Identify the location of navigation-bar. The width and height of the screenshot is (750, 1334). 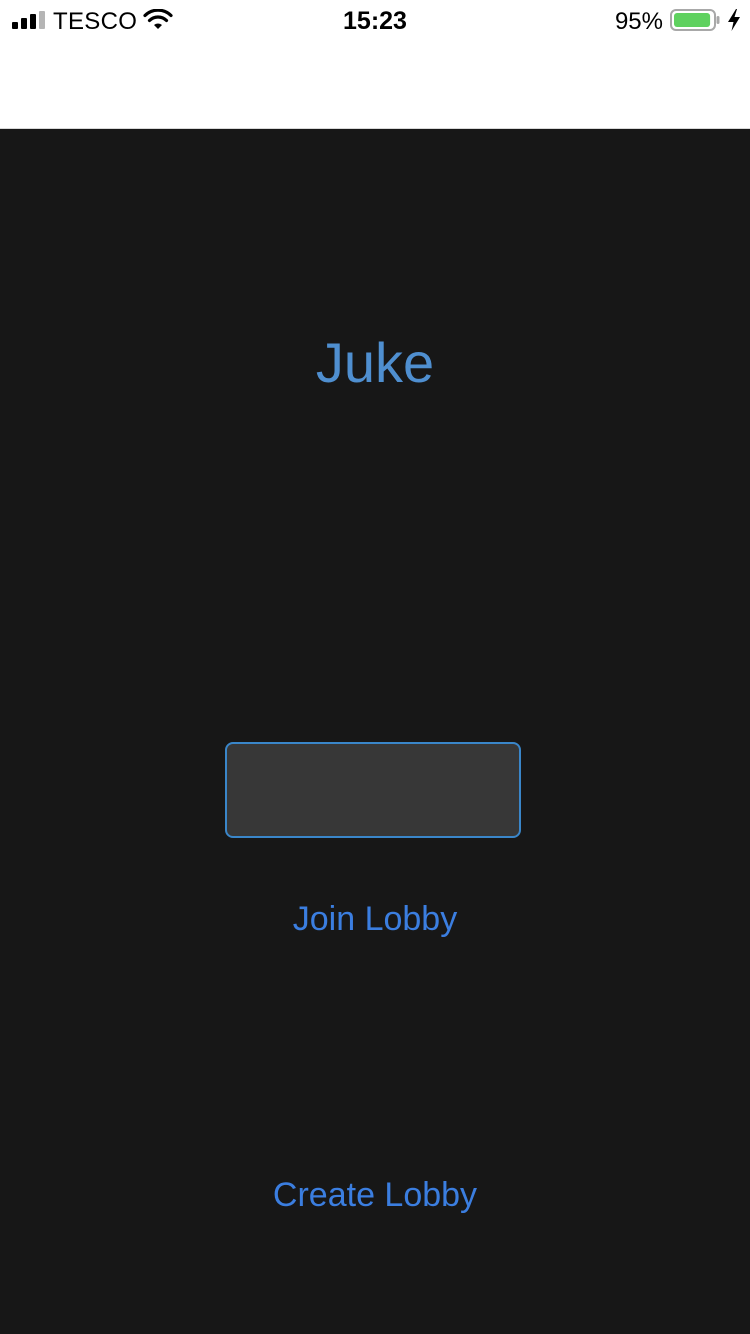
(375, 84).